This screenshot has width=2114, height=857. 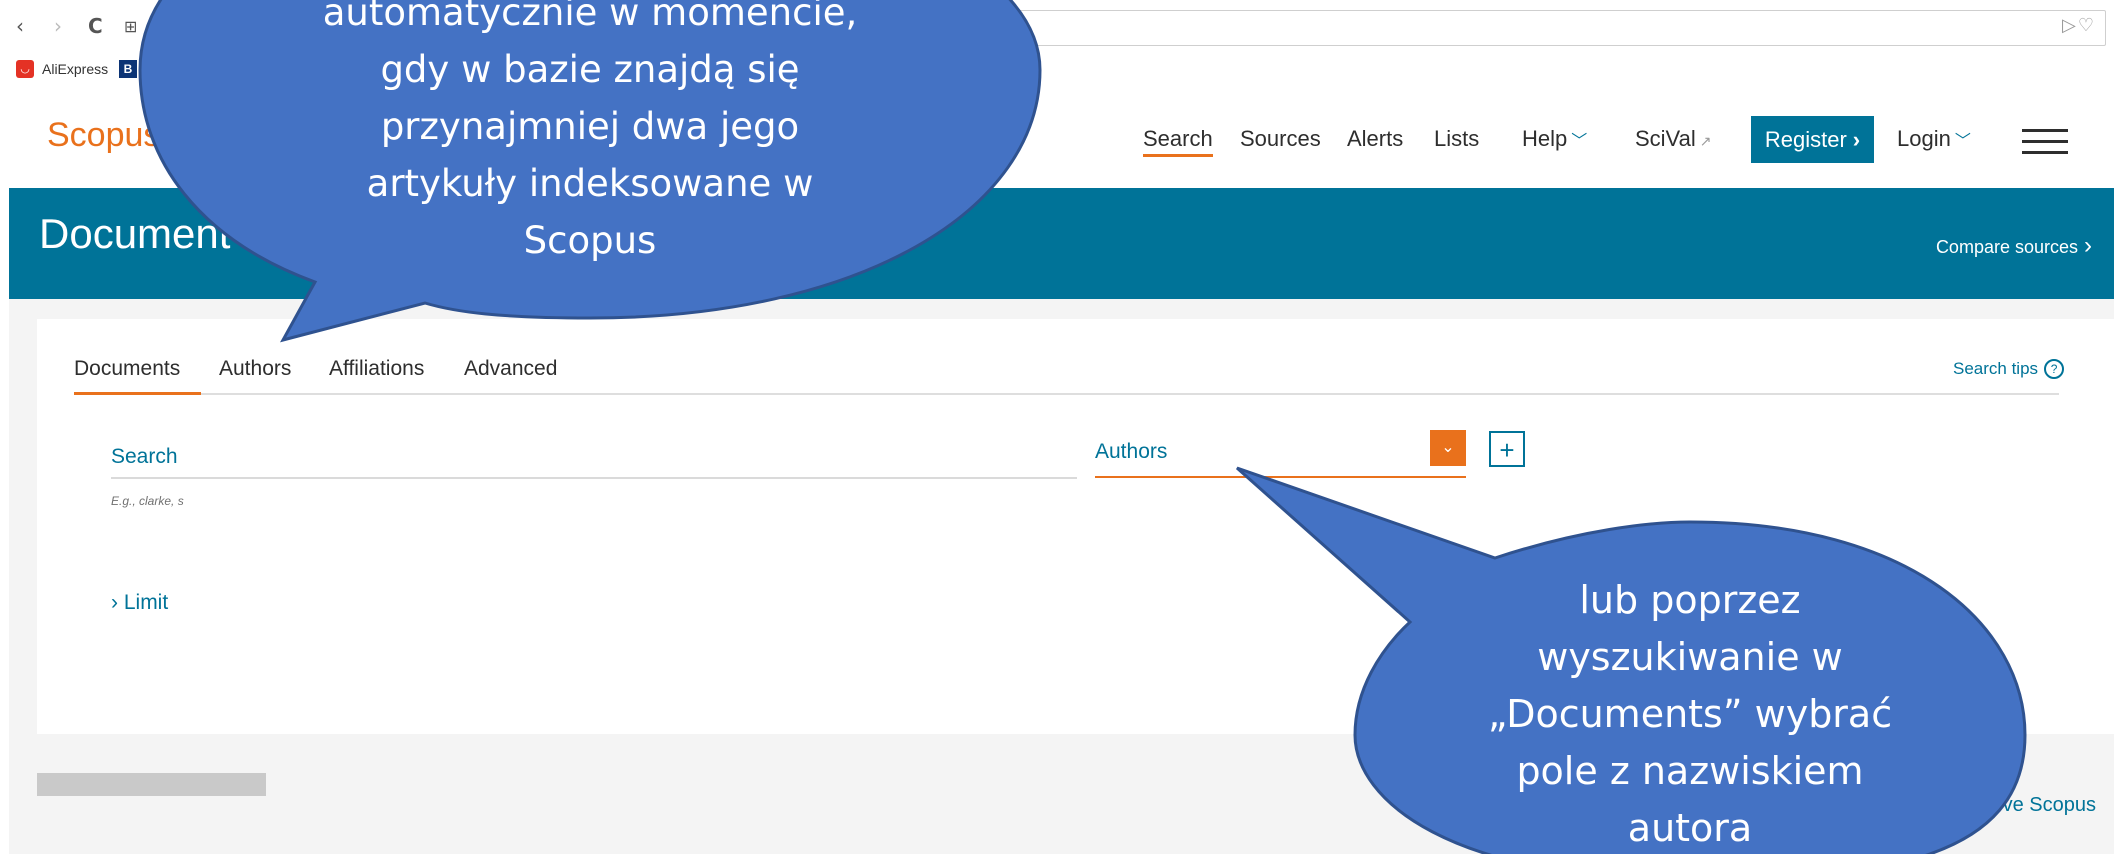 What do you see at coordinates (590, 126) in the screenshot?
I see `callout-top-line: przynajmniej dwa jego` at bounding box center [590, 126].